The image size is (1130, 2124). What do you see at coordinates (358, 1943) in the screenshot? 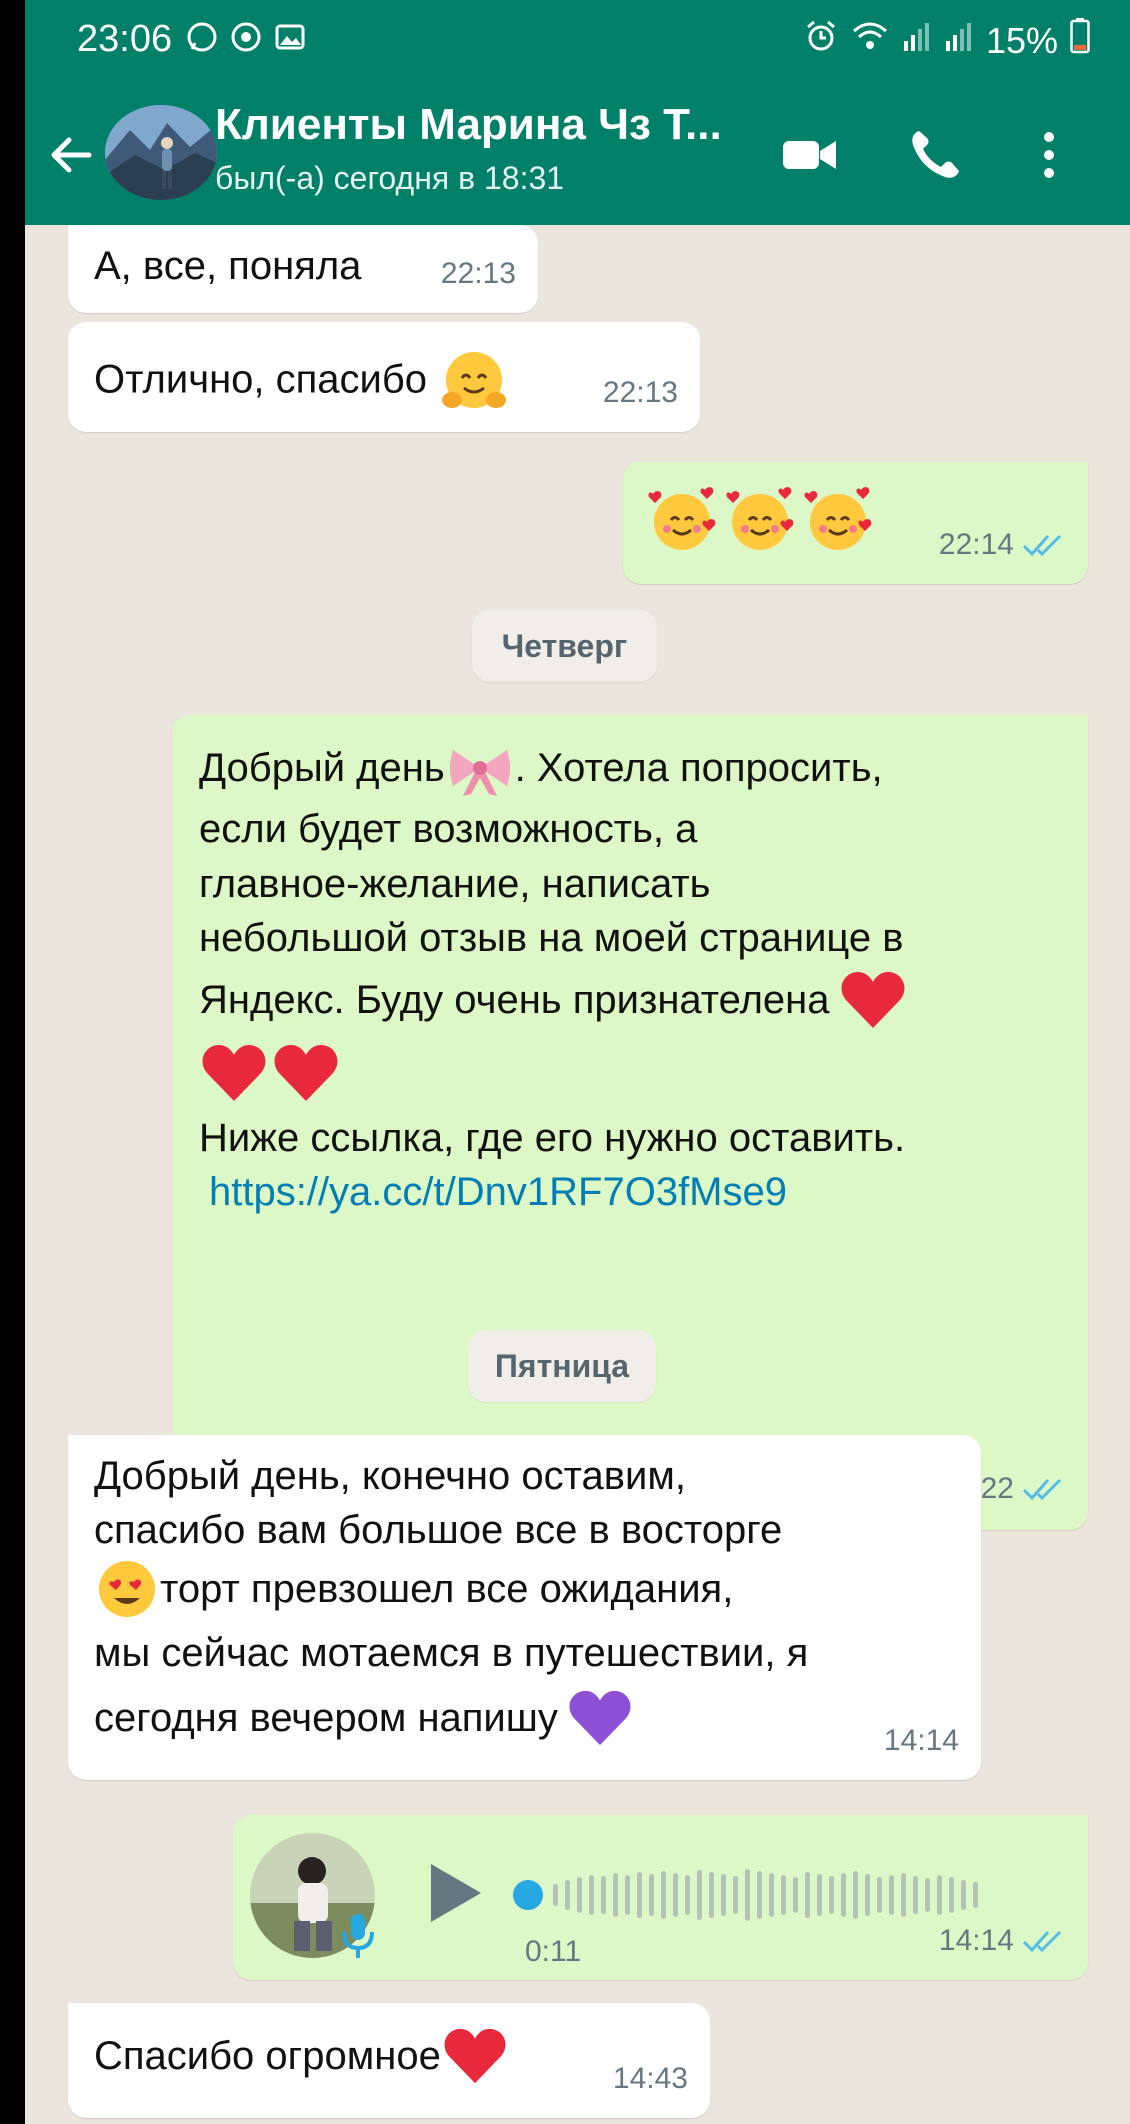
I see `microphone-icon` at bounding box center [358, 1943].